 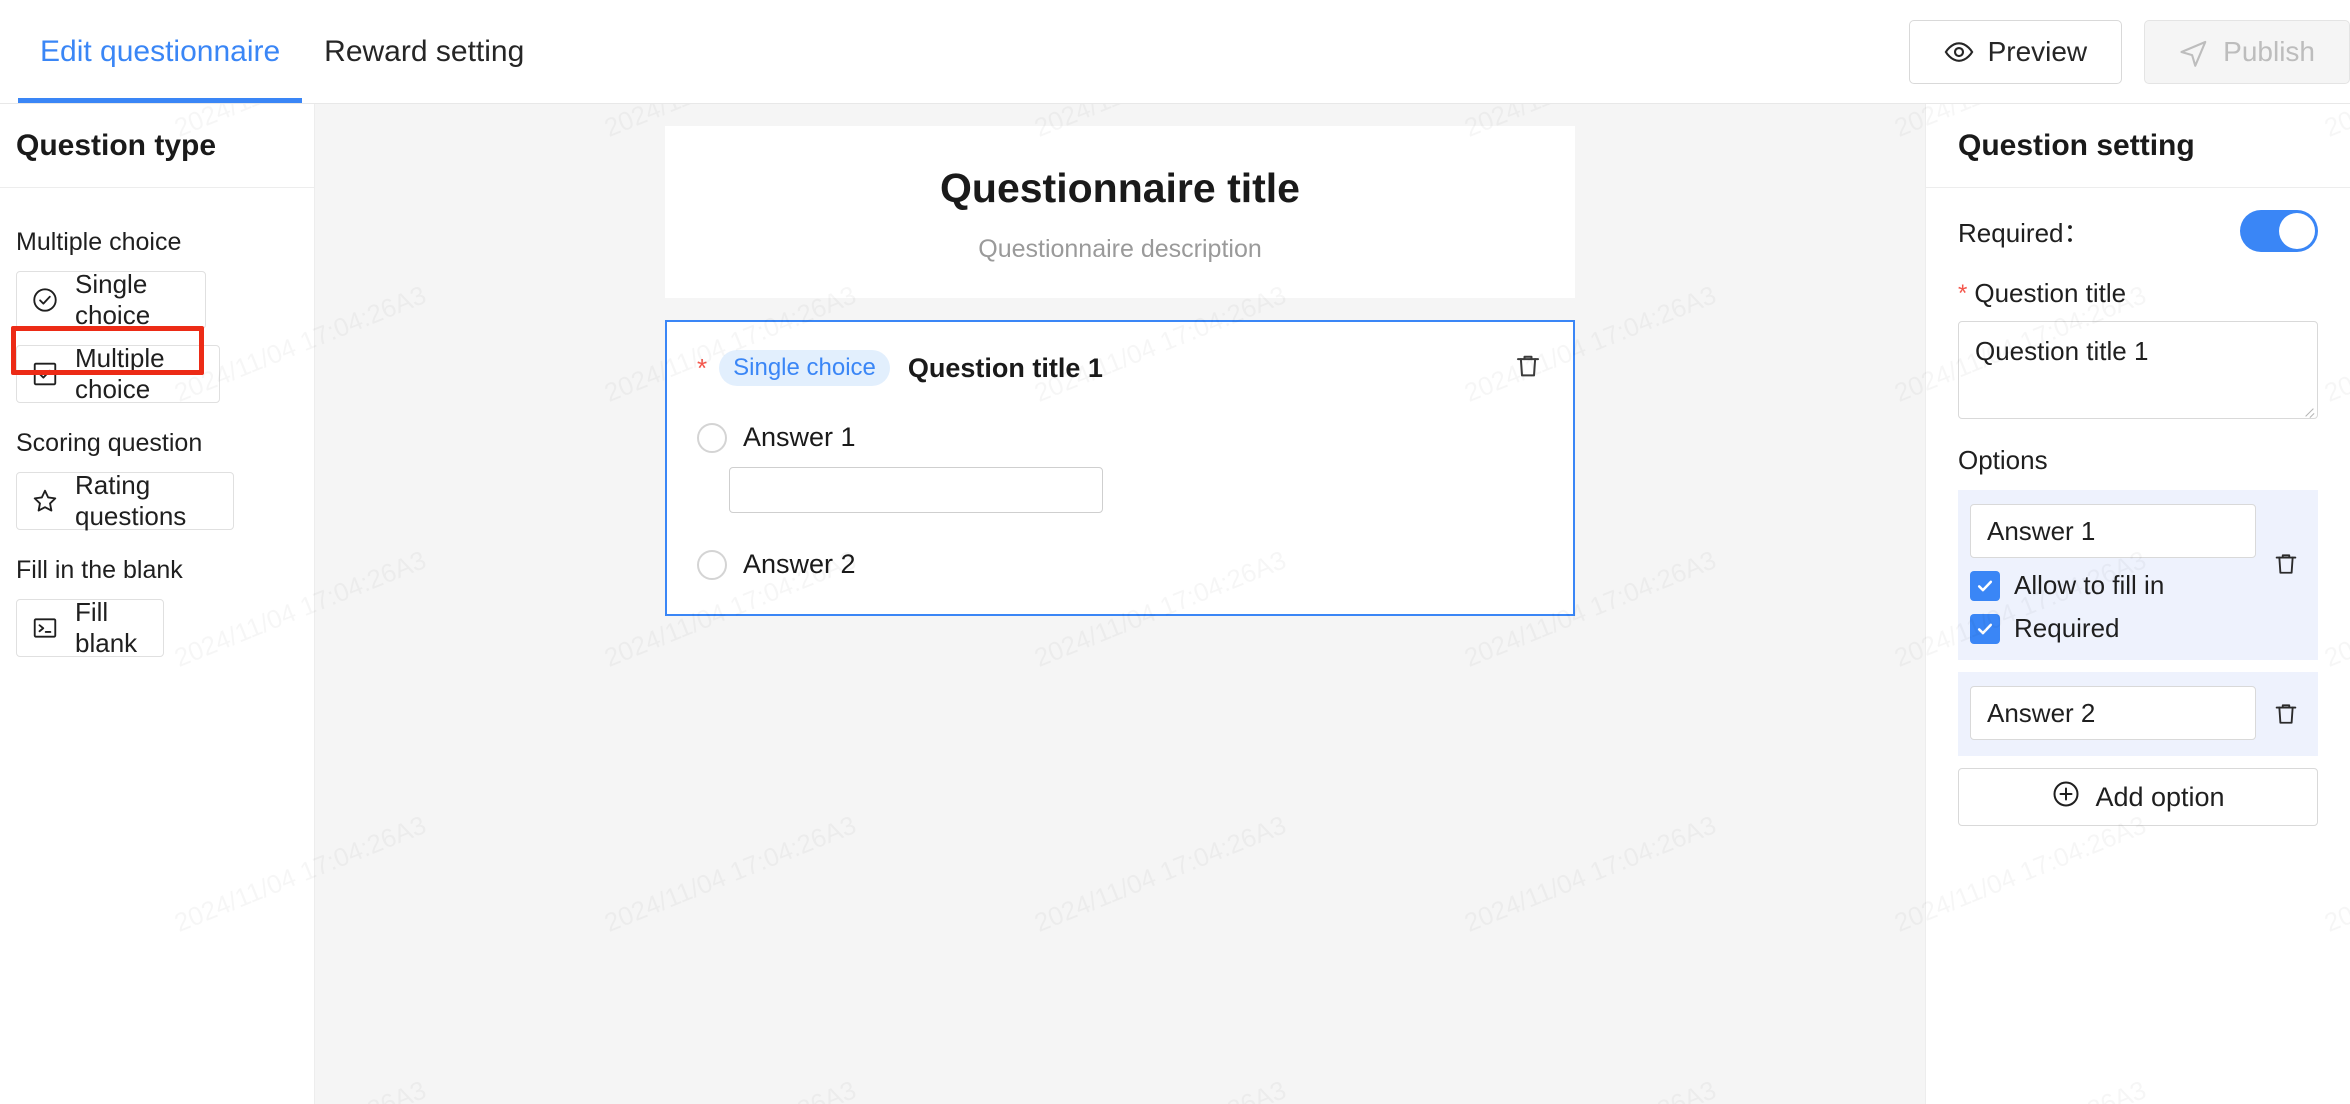 What do you see at coordinates (99, 570) in the screenshot?
I see `sidebar-group-label-fill-in-the-blank: Fill in the blank` at bounding box center [99, 570].